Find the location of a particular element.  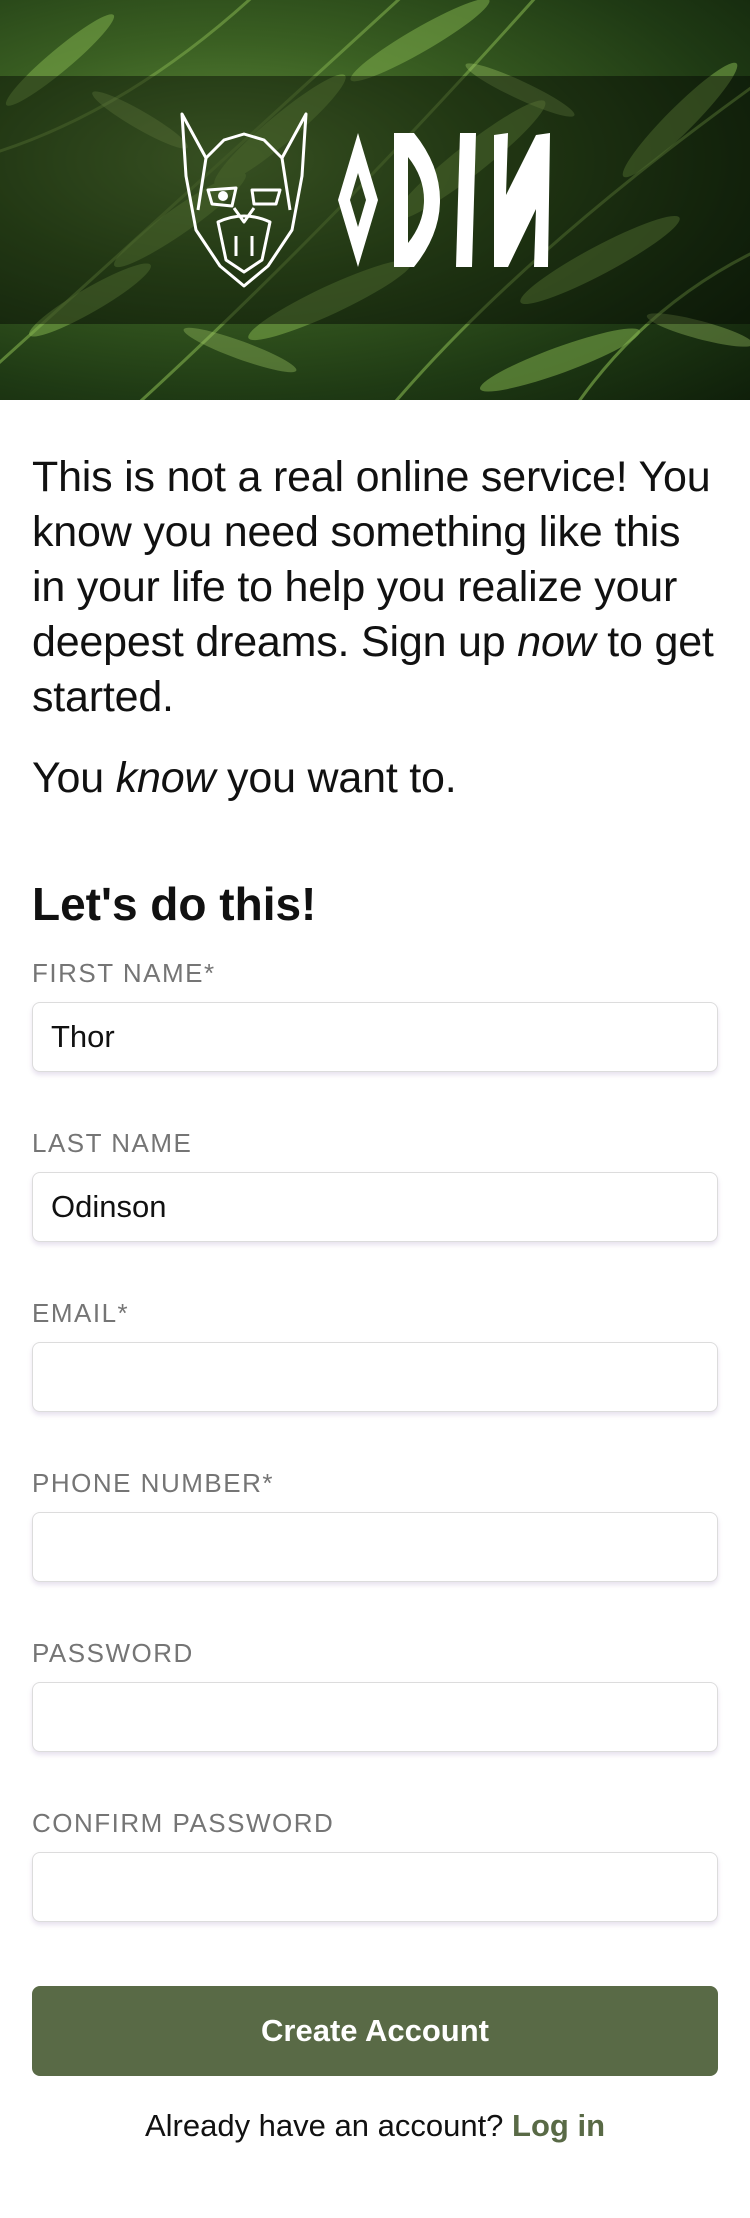

intro-tagline: You know you want to. is located at coordinates (244, 778).